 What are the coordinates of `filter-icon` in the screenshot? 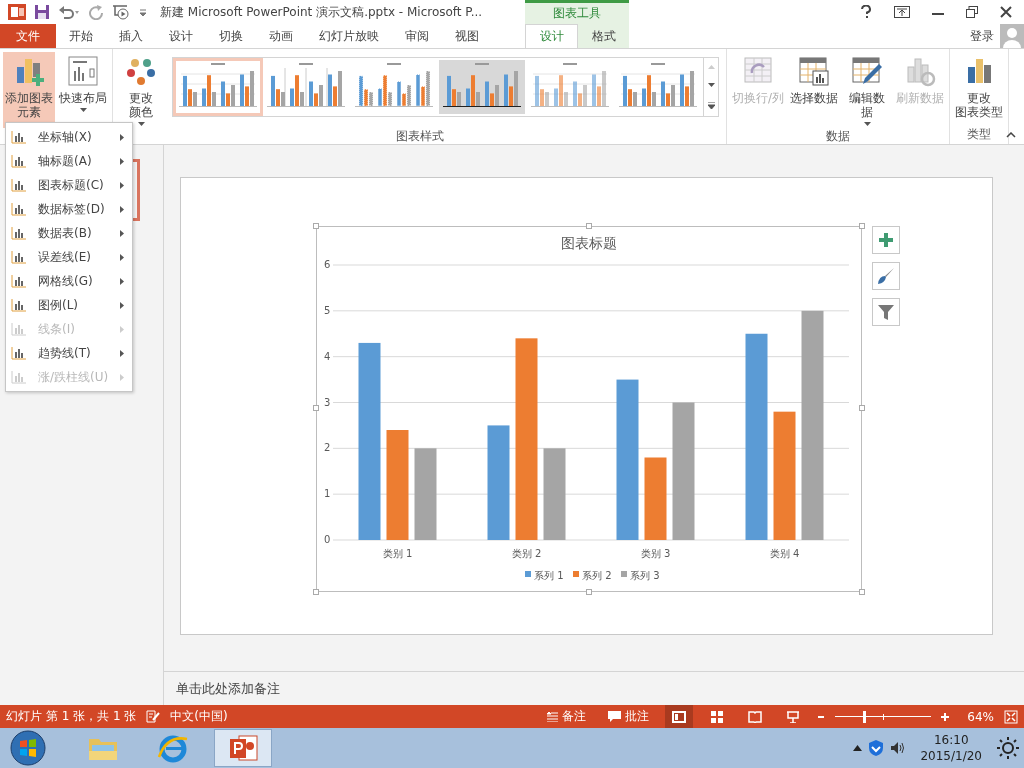 It's located at (886, 312).